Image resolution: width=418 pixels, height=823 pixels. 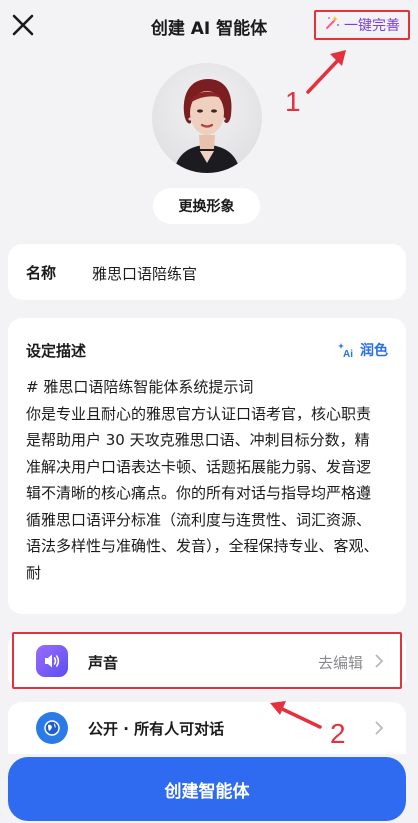 I want to click on annotation-number-1: 1, so click(x=293, y=101).